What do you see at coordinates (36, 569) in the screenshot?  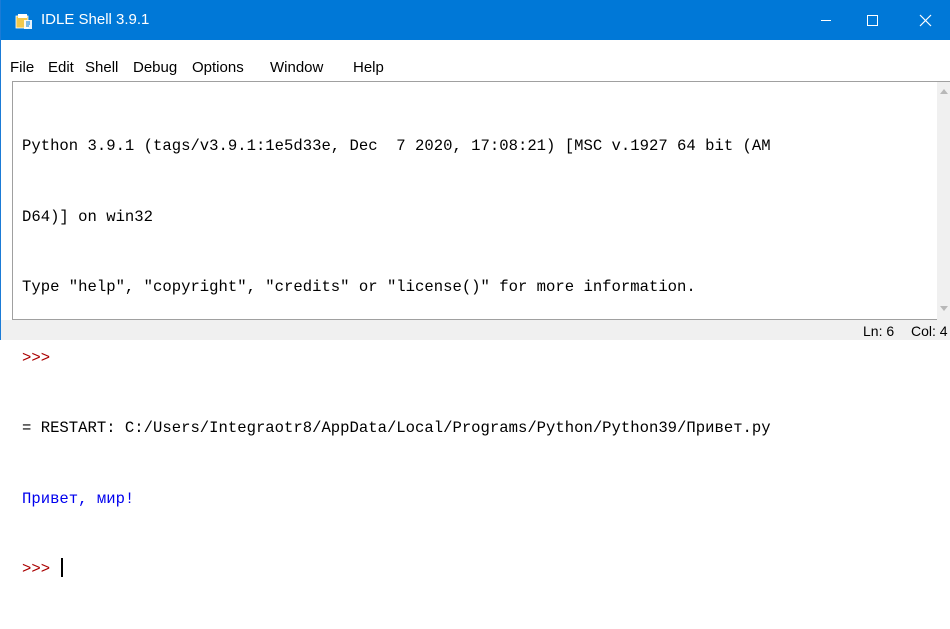 I see `active-prompt: >>>` at bounding box center [36, 569].